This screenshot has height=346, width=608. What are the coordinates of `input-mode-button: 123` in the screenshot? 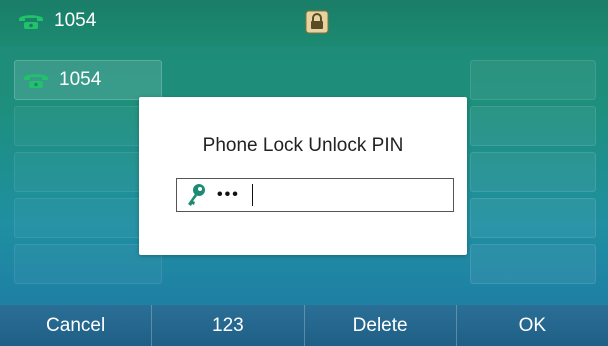 It's located at (228, 325).